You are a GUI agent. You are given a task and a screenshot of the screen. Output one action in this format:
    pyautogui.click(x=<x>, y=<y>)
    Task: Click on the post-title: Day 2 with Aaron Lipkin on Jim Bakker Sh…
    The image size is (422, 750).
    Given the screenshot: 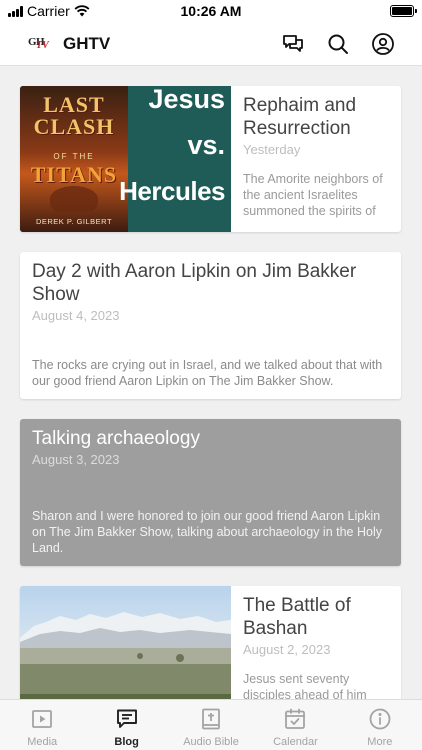 What is the action you would take?
    pyautogui.click(x=194, y=283)
    